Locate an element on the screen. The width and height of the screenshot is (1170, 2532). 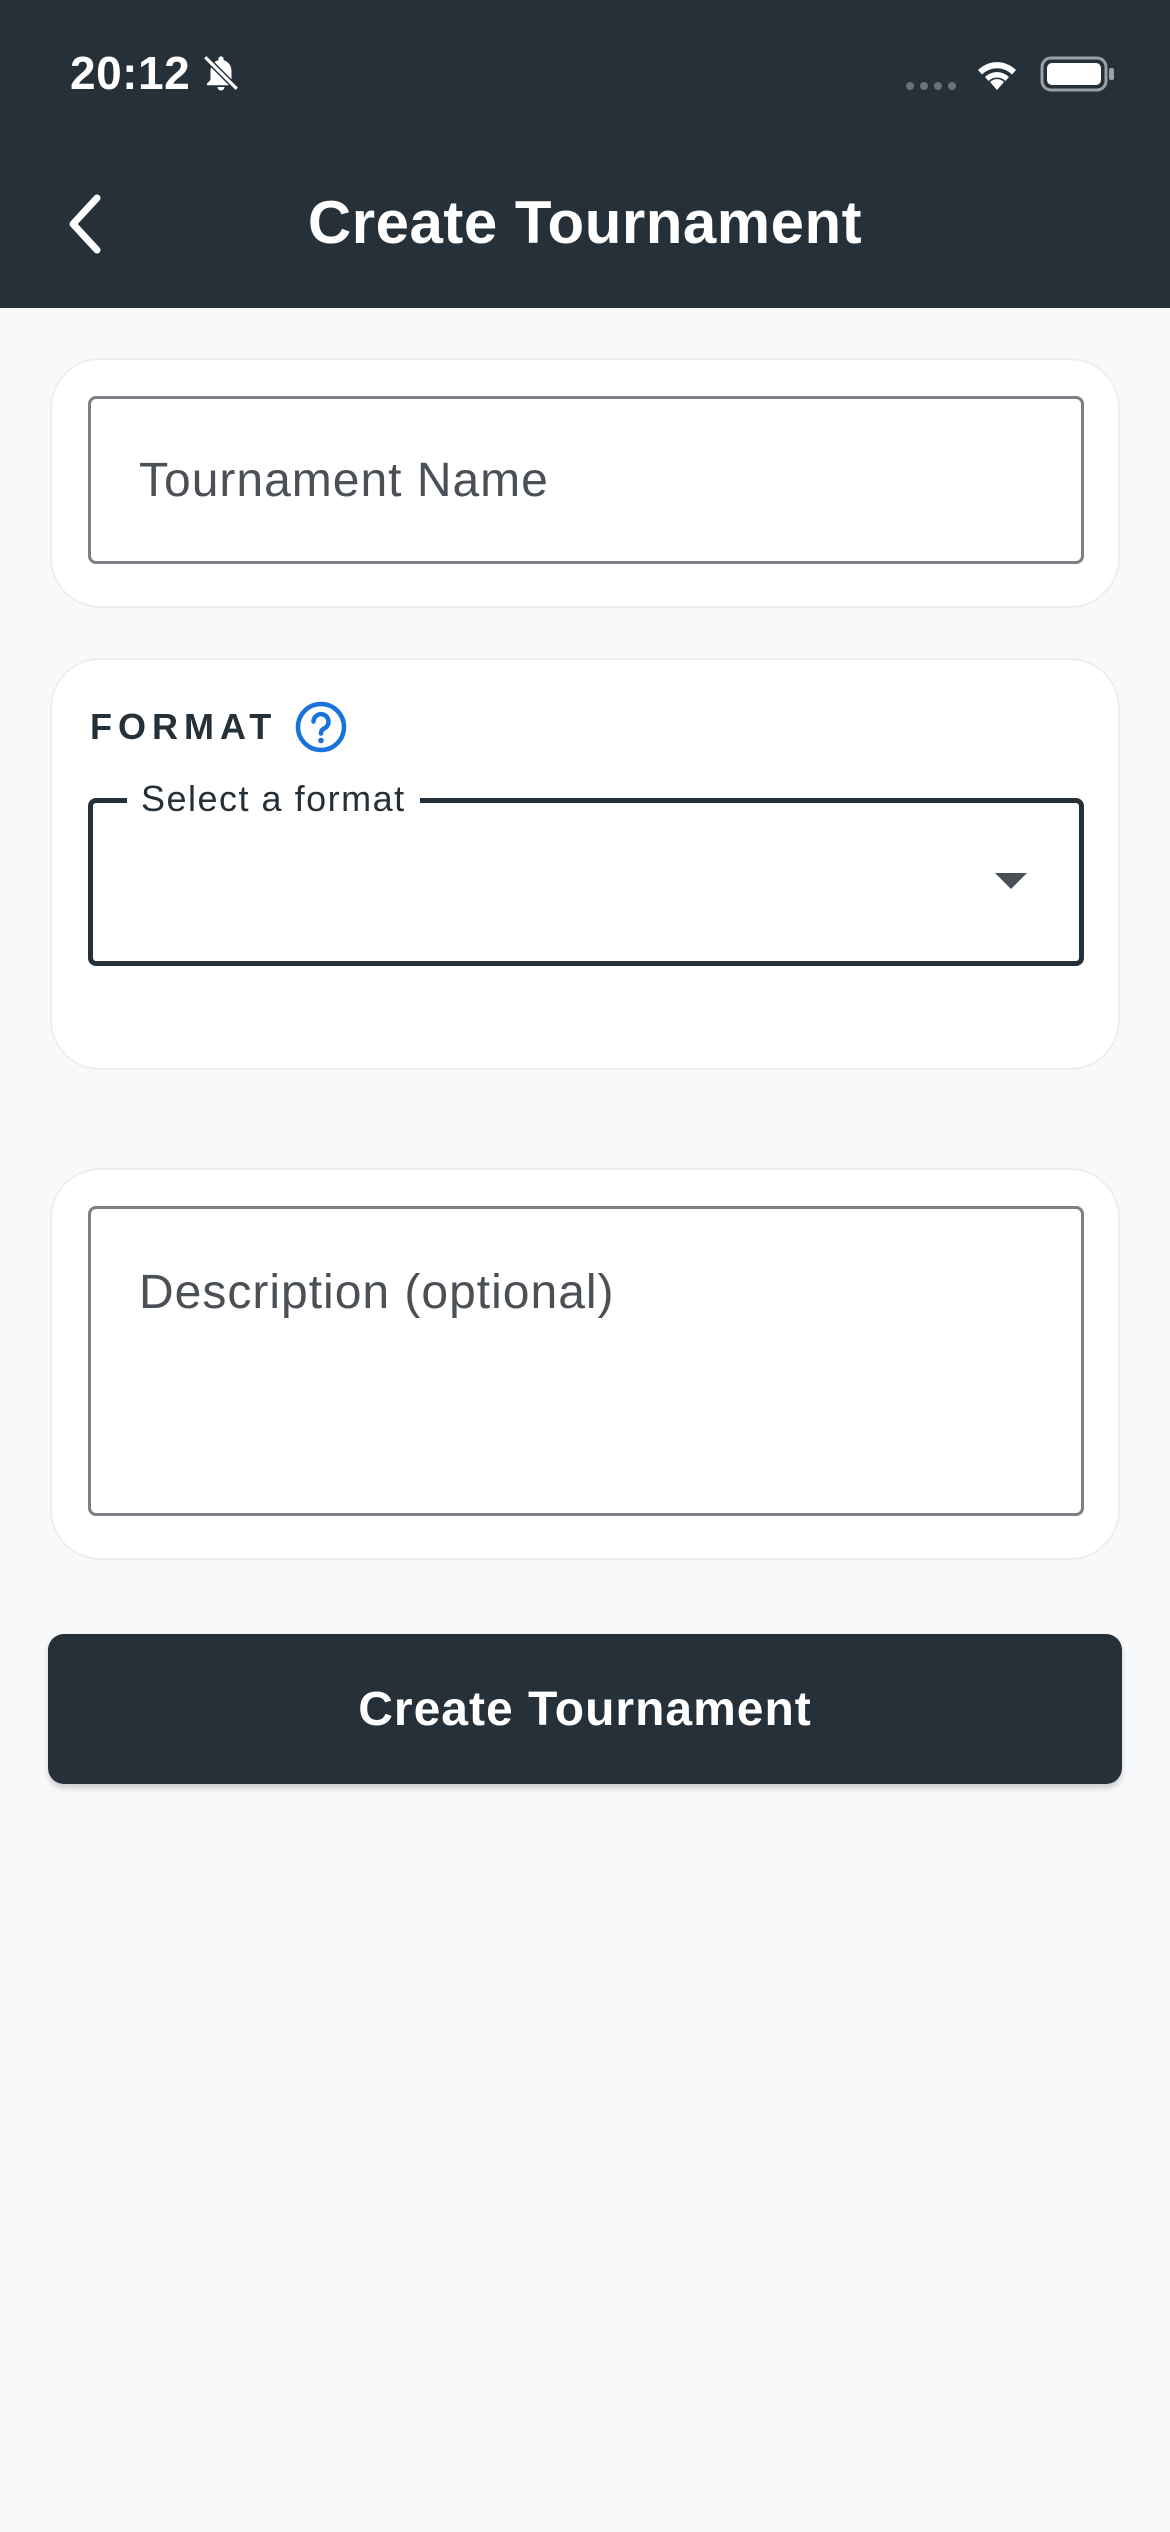
dropdown-arrow-icon is located at coordinates (1011, 881).